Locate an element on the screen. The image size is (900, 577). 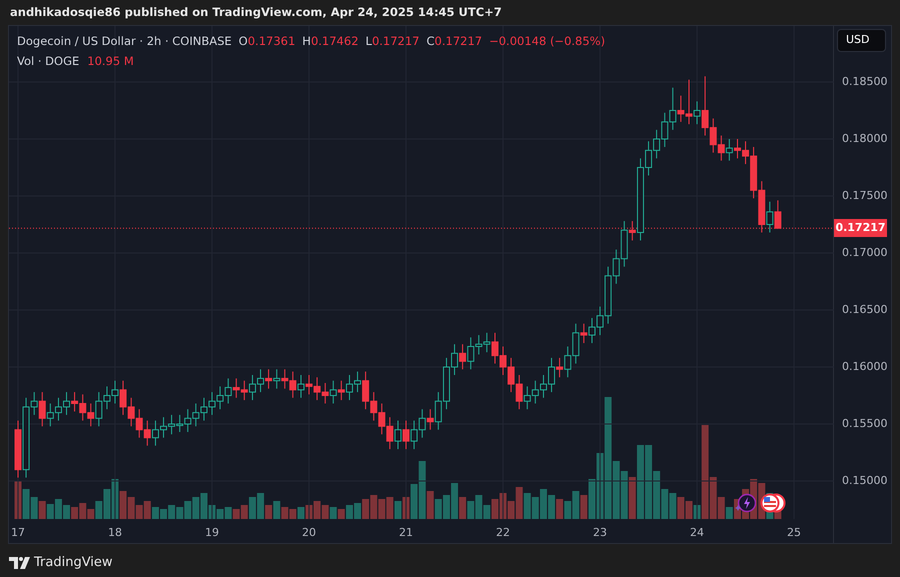
price-tick: 0.18000 is located at coordinates (865, 139).